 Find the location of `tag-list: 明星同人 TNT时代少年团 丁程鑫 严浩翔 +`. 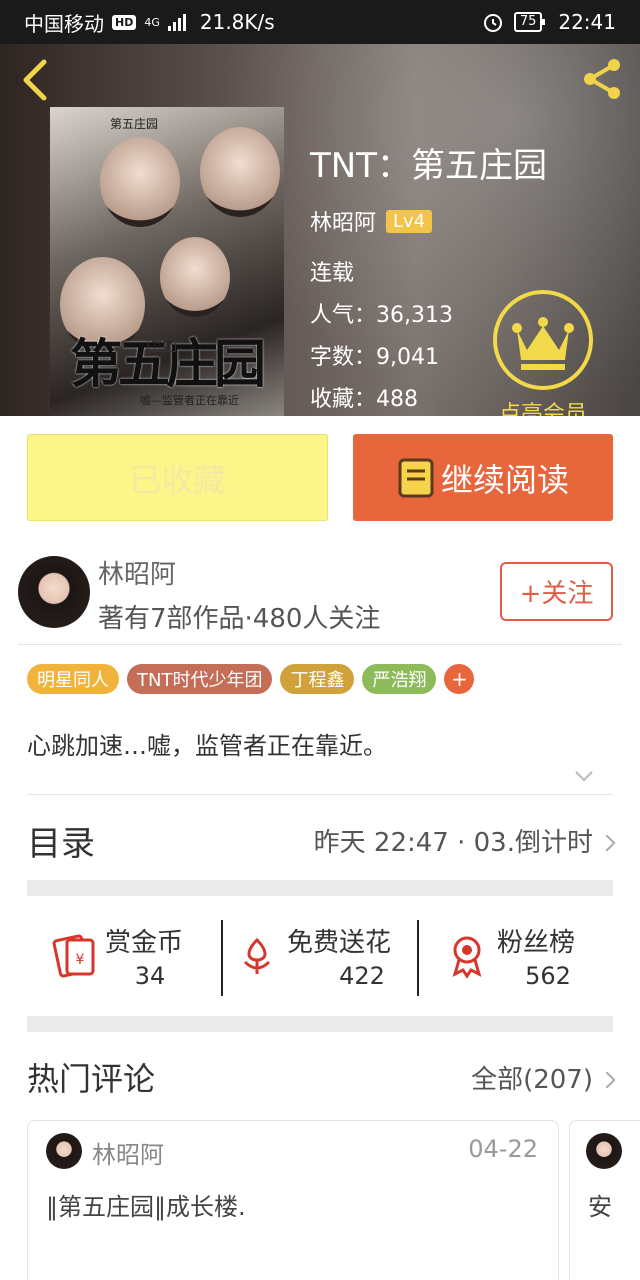

tag-list: 明星同人 TNT时代少年团 丁程鑫 严浩翔 + is located at coordinates (251, 679).